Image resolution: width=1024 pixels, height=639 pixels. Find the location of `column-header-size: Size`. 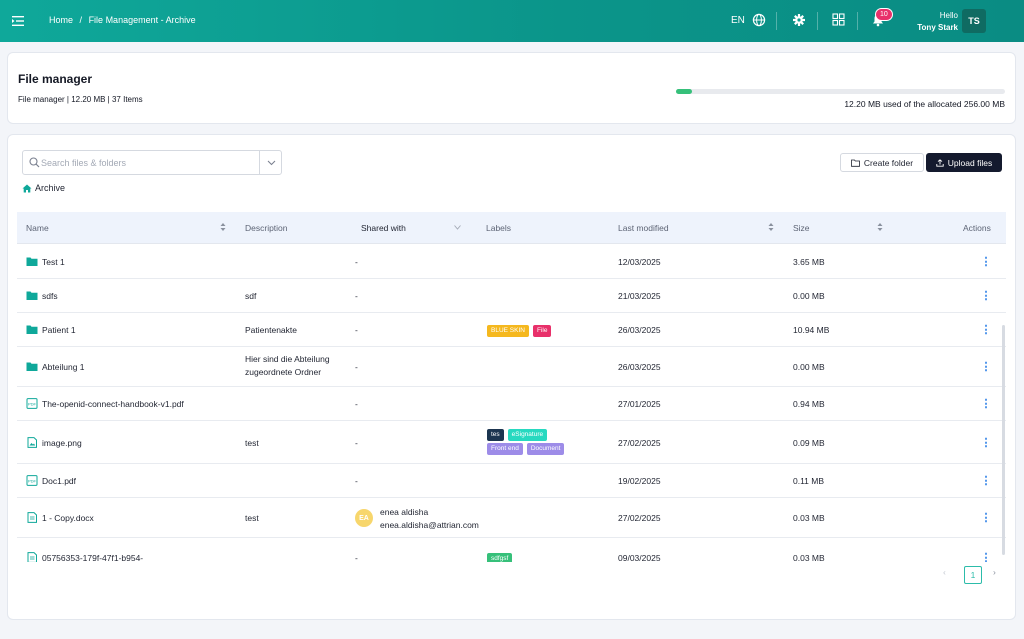

column-header-size: Size is located at coordinates (801, 228).